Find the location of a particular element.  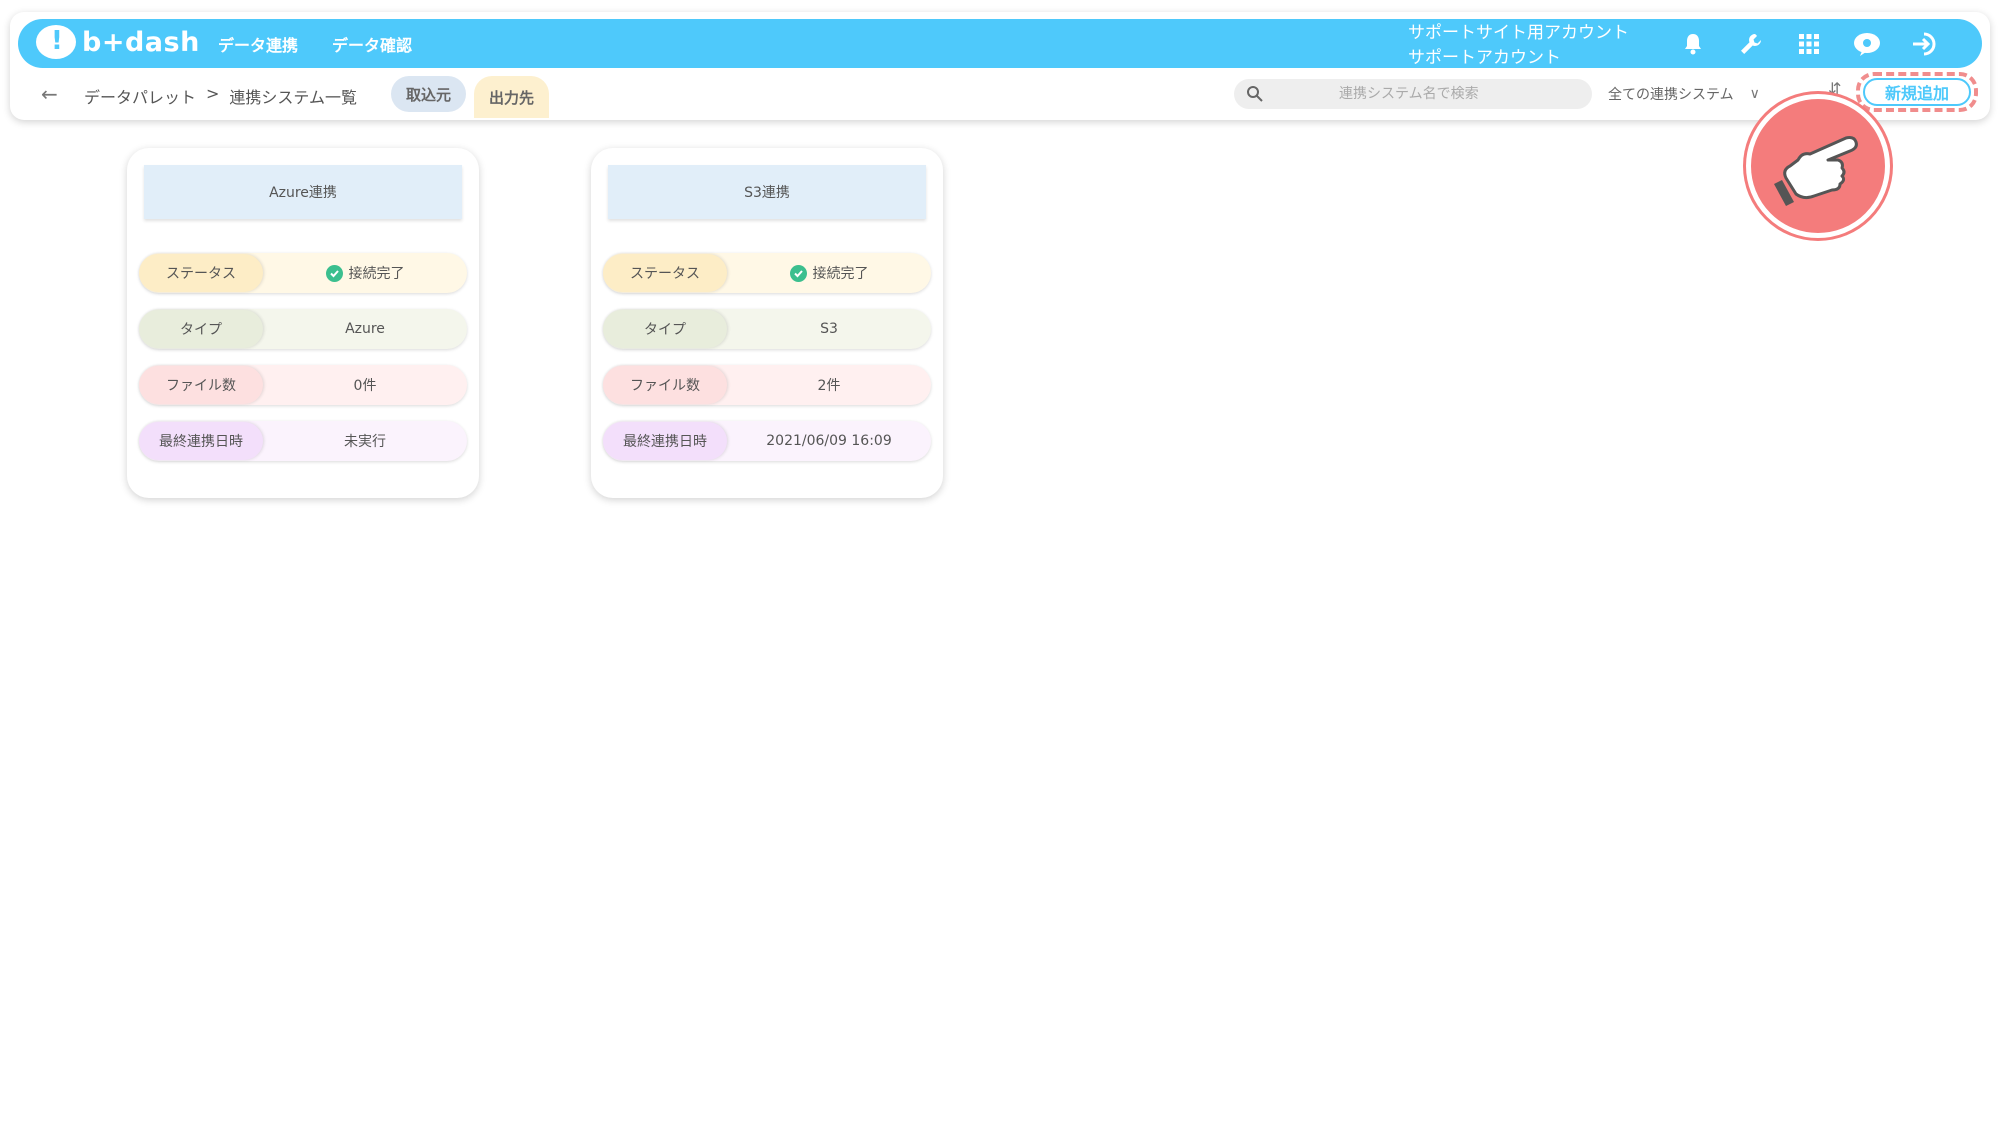

card-title: S3連携 is located at coordinates (767, 192).